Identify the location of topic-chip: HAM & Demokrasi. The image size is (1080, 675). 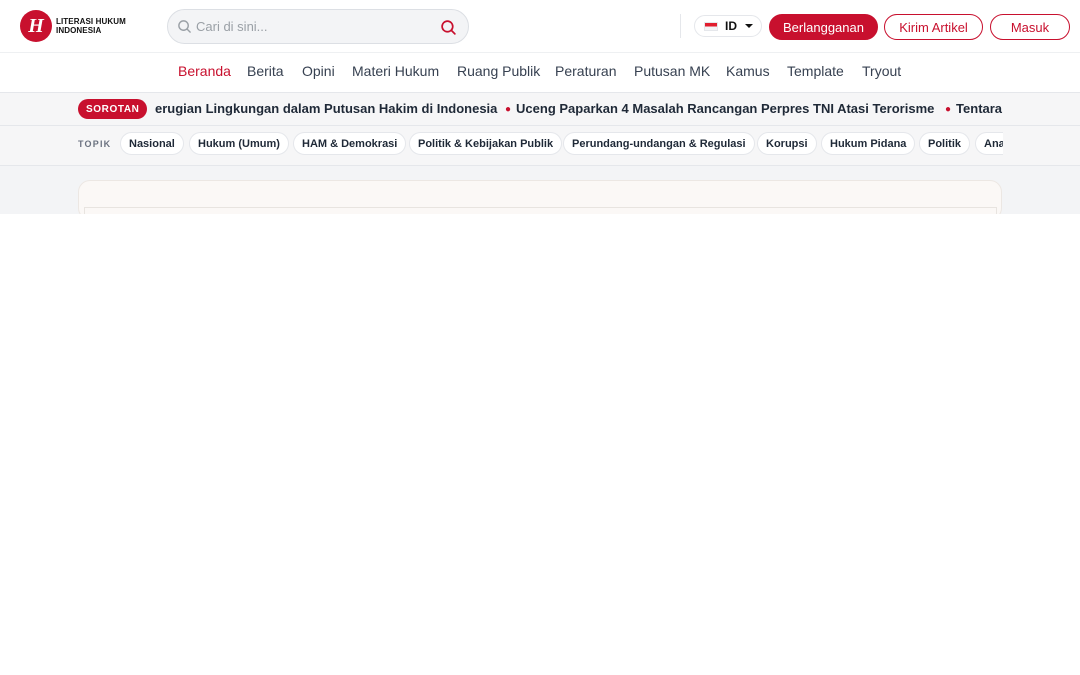
(350, 143).